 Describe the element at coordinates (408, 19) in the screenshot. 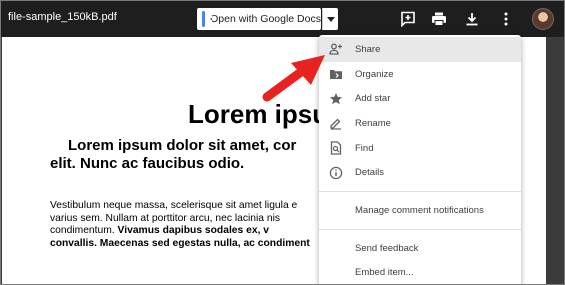

I see `add-comment-icon` at that location.